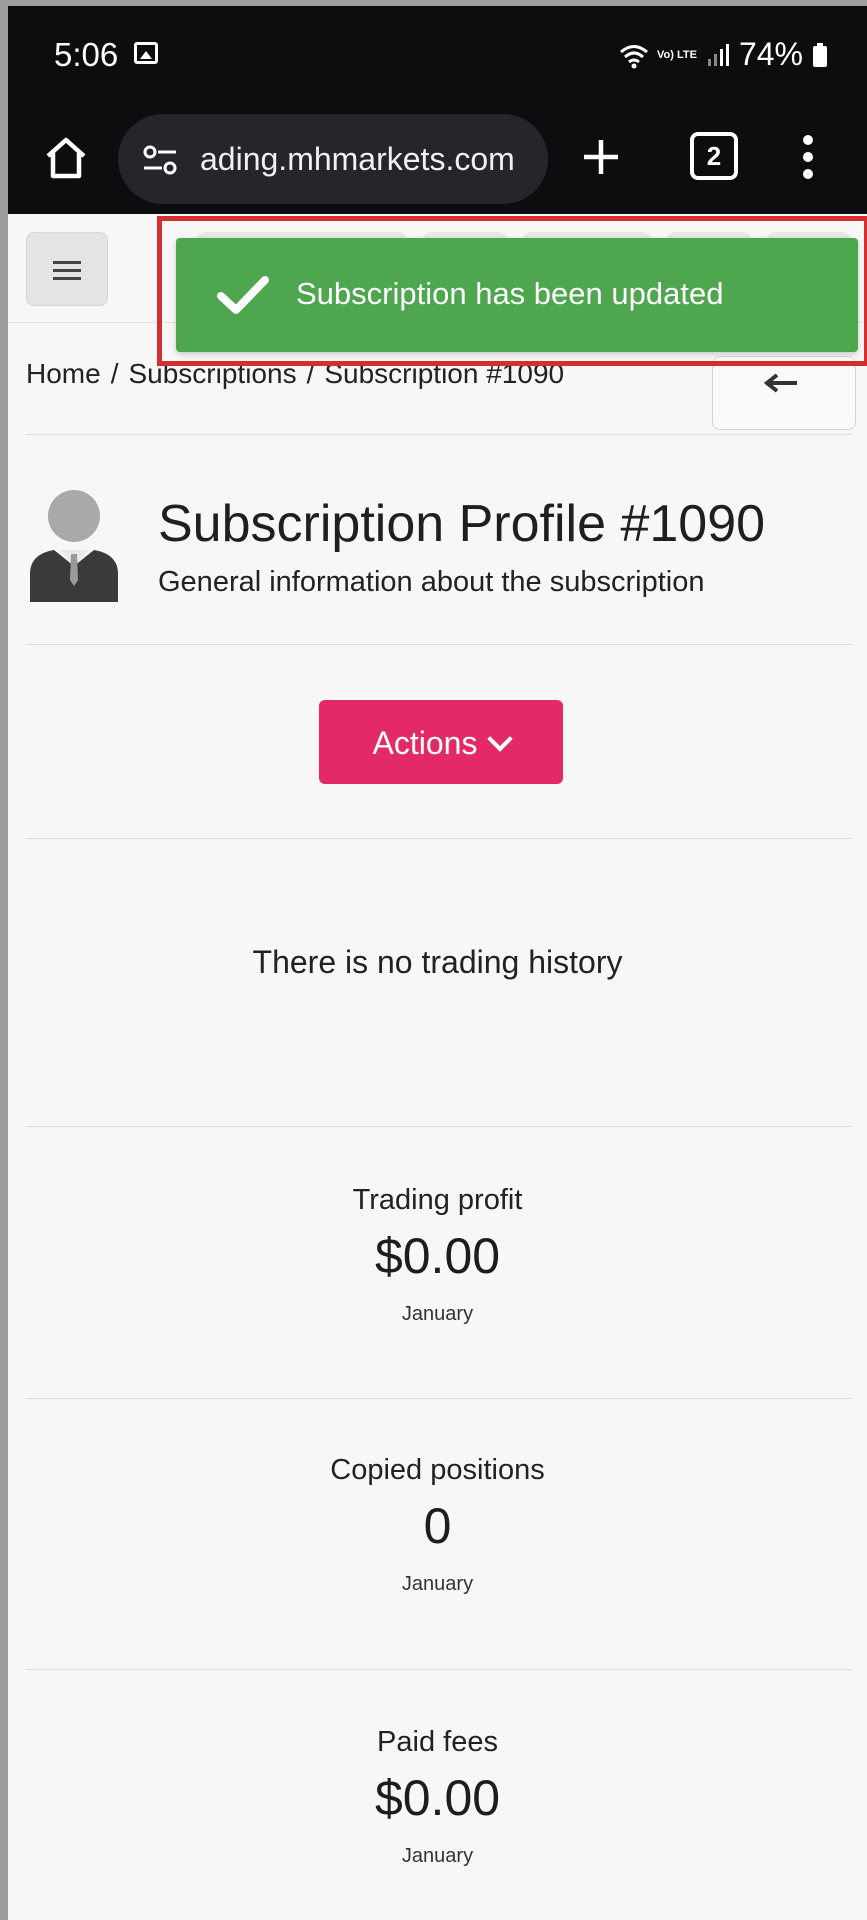 The image size is (867, 1920). Describe the element at coordinates (500, 739) in the screenshot. I see `chevron-down-icon` at that location.